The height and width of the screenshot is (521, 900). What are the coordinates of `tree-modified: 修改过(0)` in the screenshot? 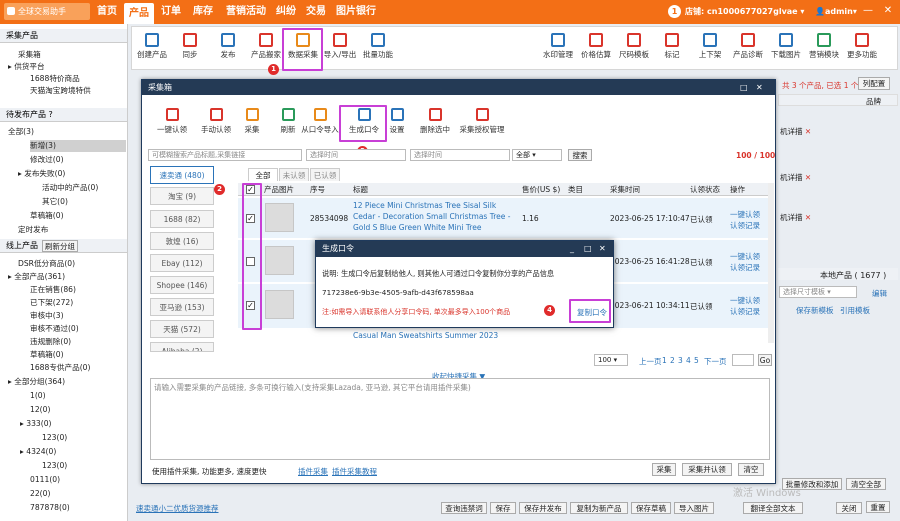 It's located at (47, 160).